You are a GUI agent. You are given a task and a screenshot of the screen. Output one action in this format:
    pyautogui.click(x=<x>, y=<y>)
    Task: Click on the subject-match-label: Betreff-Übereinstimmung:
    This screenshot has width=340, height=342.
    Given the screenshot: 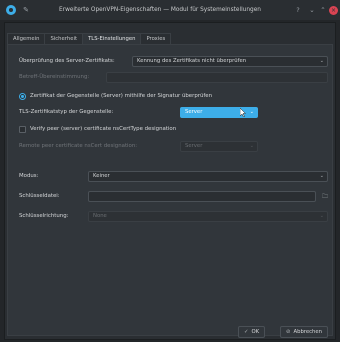 What is the action you would take?
    pyautogui.click(x=54, y=77)
    